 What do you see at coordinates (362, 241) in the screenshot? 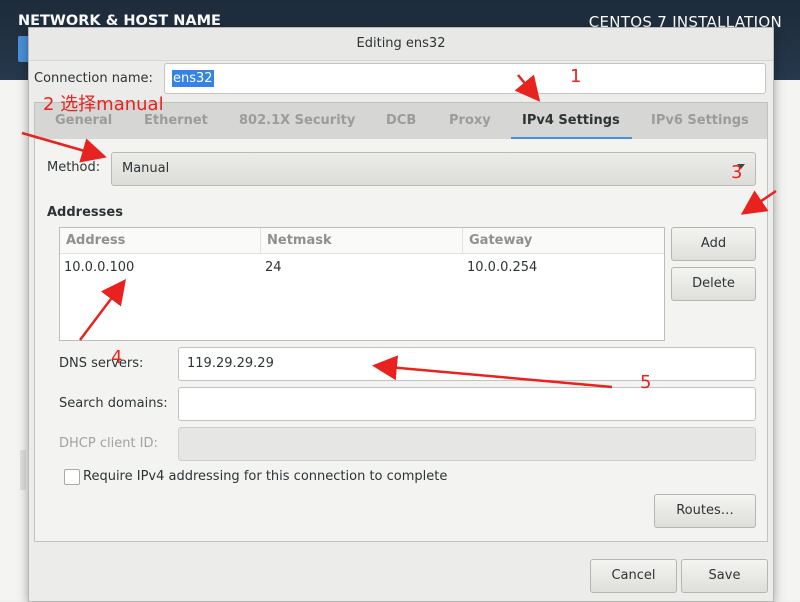
I see `column-header-netmask: Netmask` at bounding box center [362, 241].